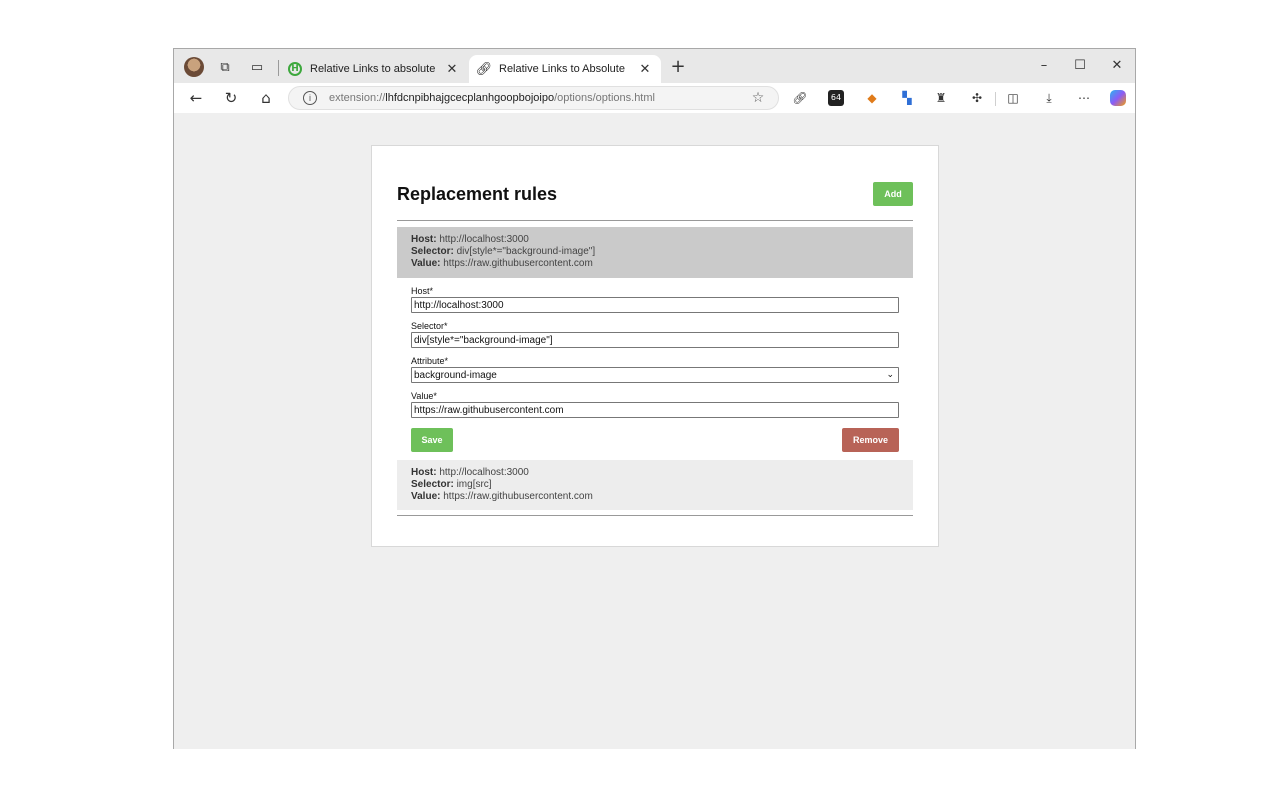 Image resolution: width=1280 pixels, height=800 pixels. What do you see at coordinates (893, 194) in the screenshot?
I see `add-rule-button: Add` at bounding box center [893, 194].